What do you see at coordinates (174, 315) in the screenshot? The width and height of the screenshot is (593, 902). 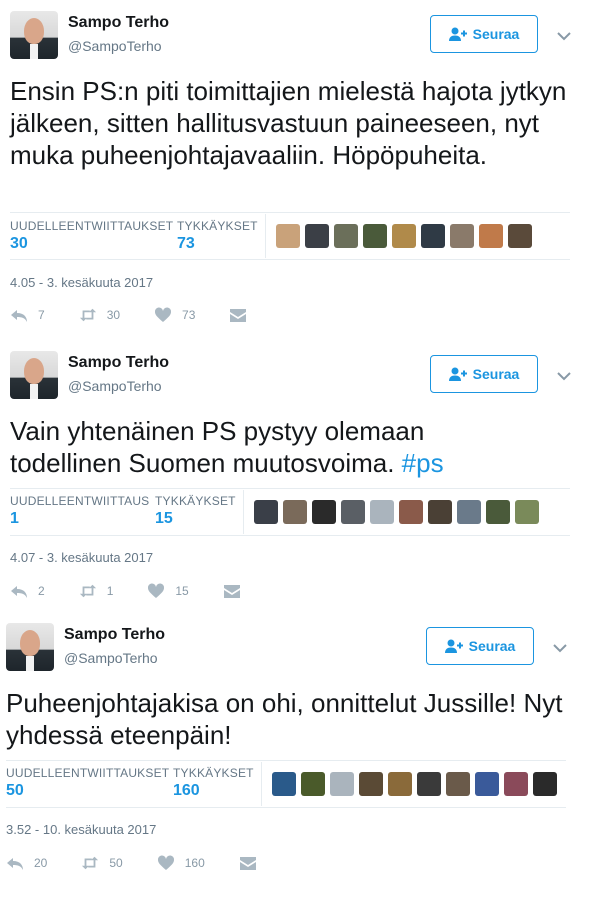 I see `like-button: 73` at bounding box center [174, 315].